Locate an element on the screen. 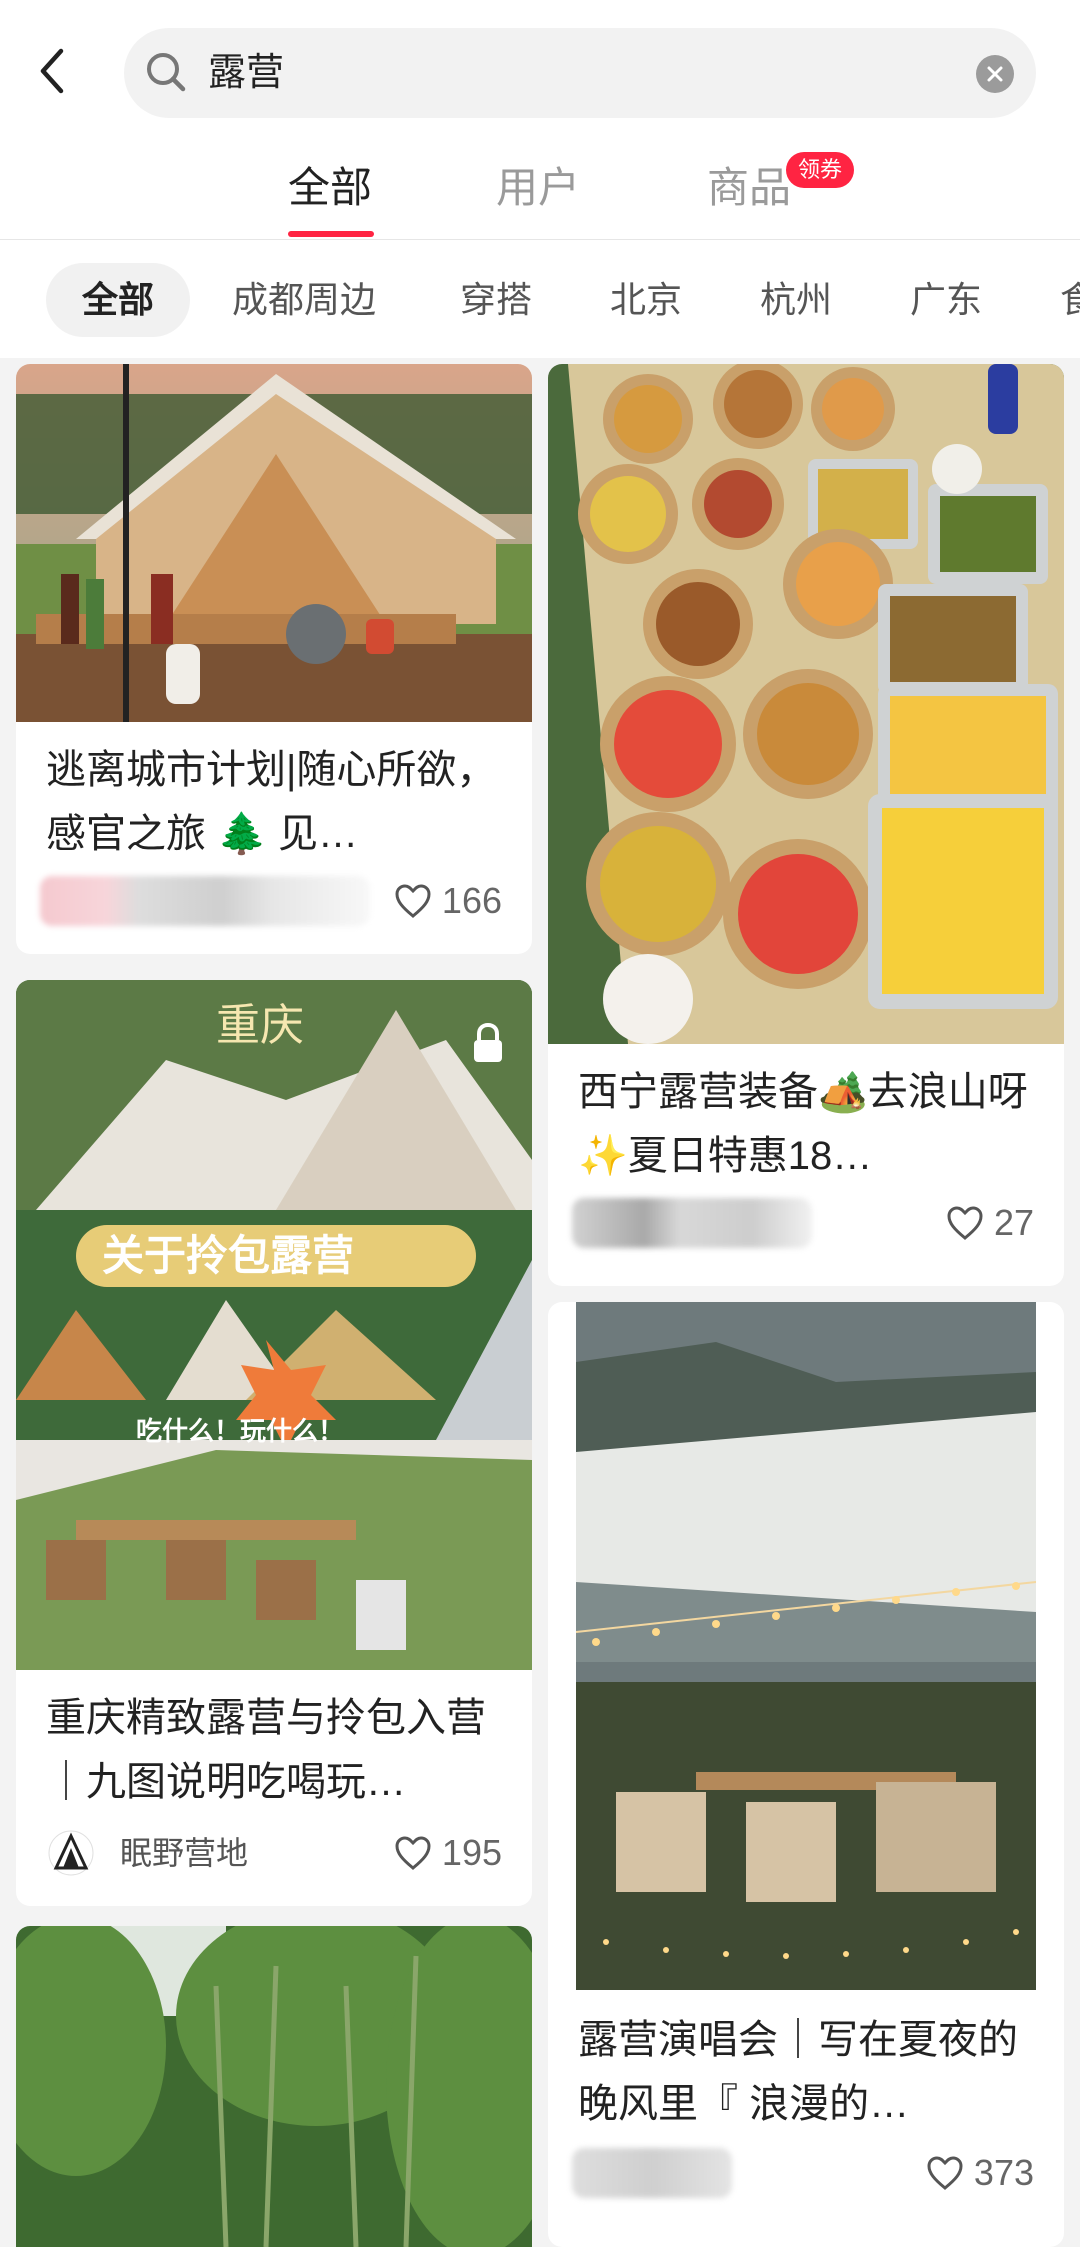 The width and height of the screenshot is (1080, 2247). like-button: 373 is located at coordinates (980, 2173).